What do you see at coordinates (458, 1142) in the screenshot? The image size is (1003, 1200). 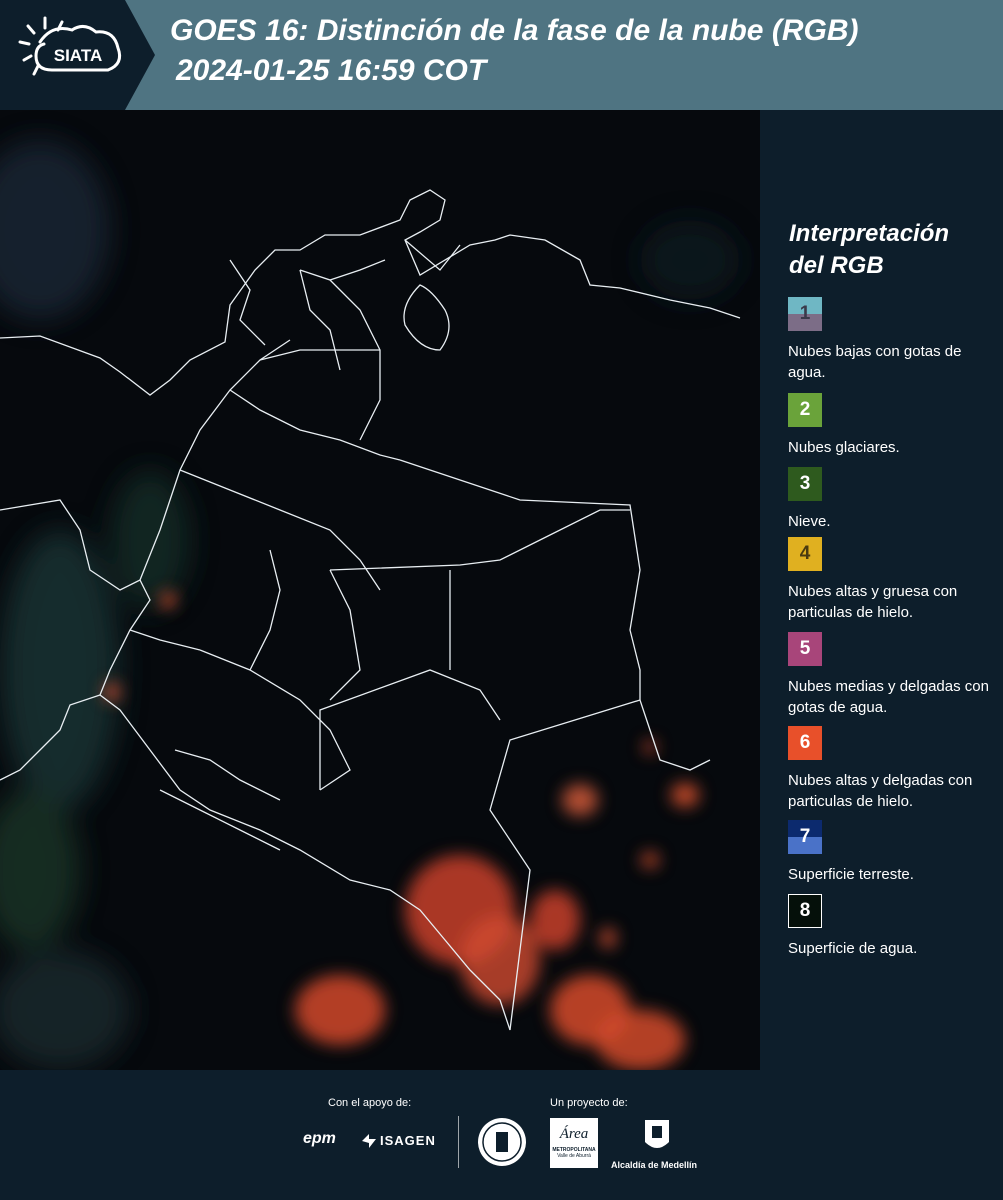 I see `footer-divider` at bounding box center [458, 1142].